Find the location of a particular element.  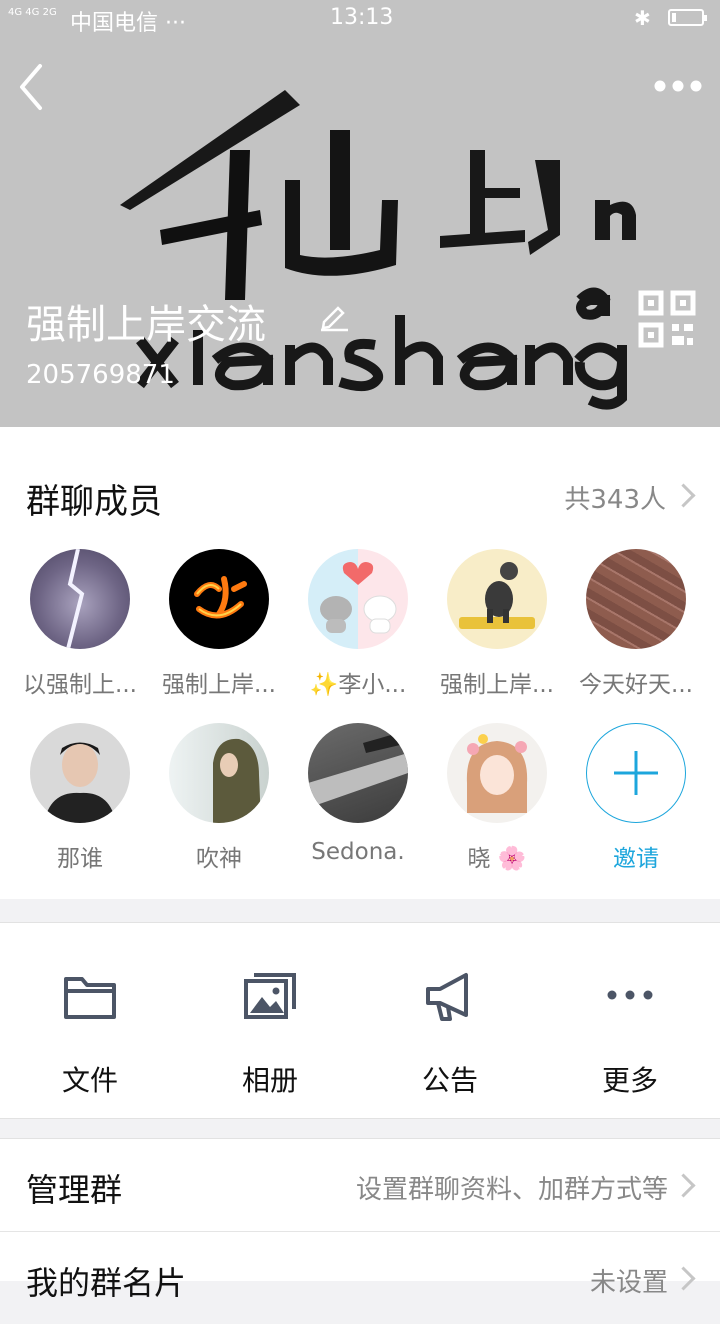

back-button is located at coordinates (32, 87).